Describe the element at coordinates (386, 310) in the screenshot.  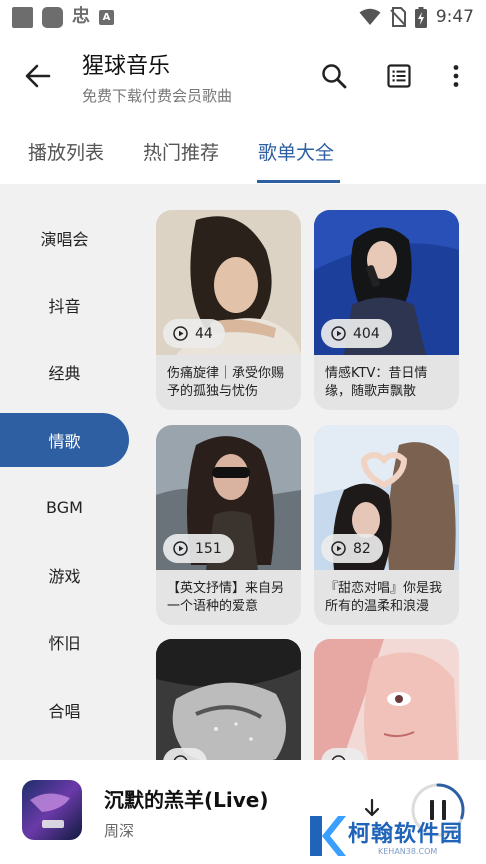
I see `playlist-card: 404 情感KTV：昔日情缘，随歌声飘散` at that location.